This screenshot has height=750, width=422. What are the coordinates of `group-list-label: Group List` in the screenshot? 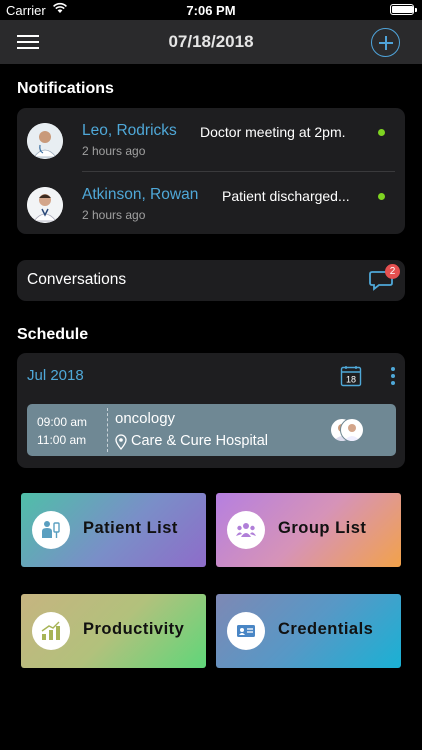 It's located at (322, 528).